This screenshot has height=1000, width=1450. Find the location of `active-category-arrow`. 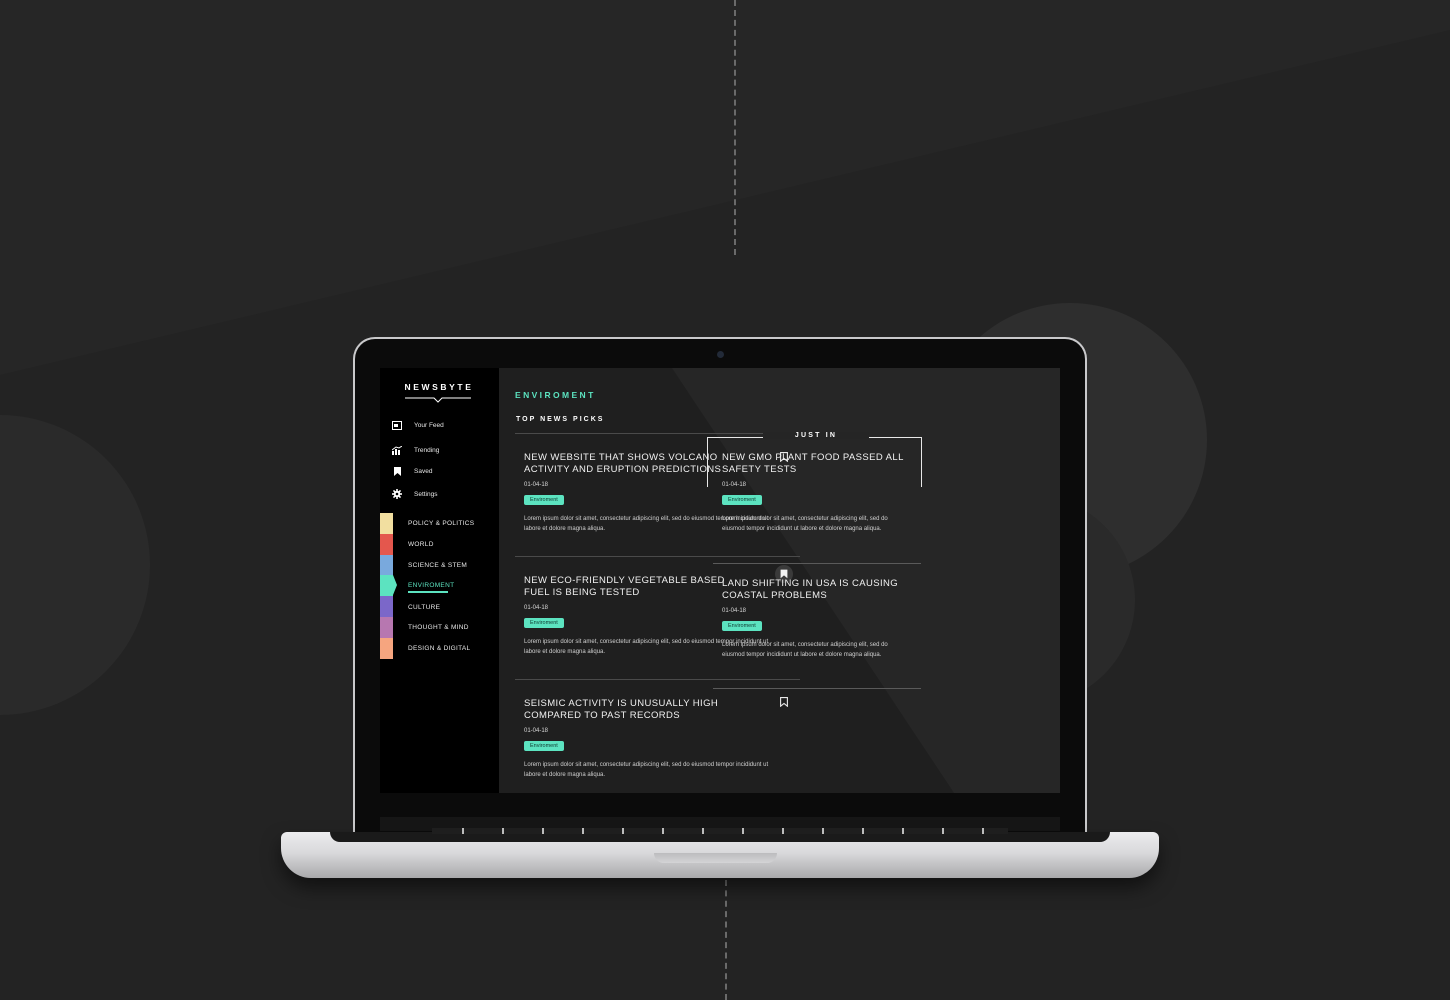

active-category-arrow is located at coordinates (395, 585).